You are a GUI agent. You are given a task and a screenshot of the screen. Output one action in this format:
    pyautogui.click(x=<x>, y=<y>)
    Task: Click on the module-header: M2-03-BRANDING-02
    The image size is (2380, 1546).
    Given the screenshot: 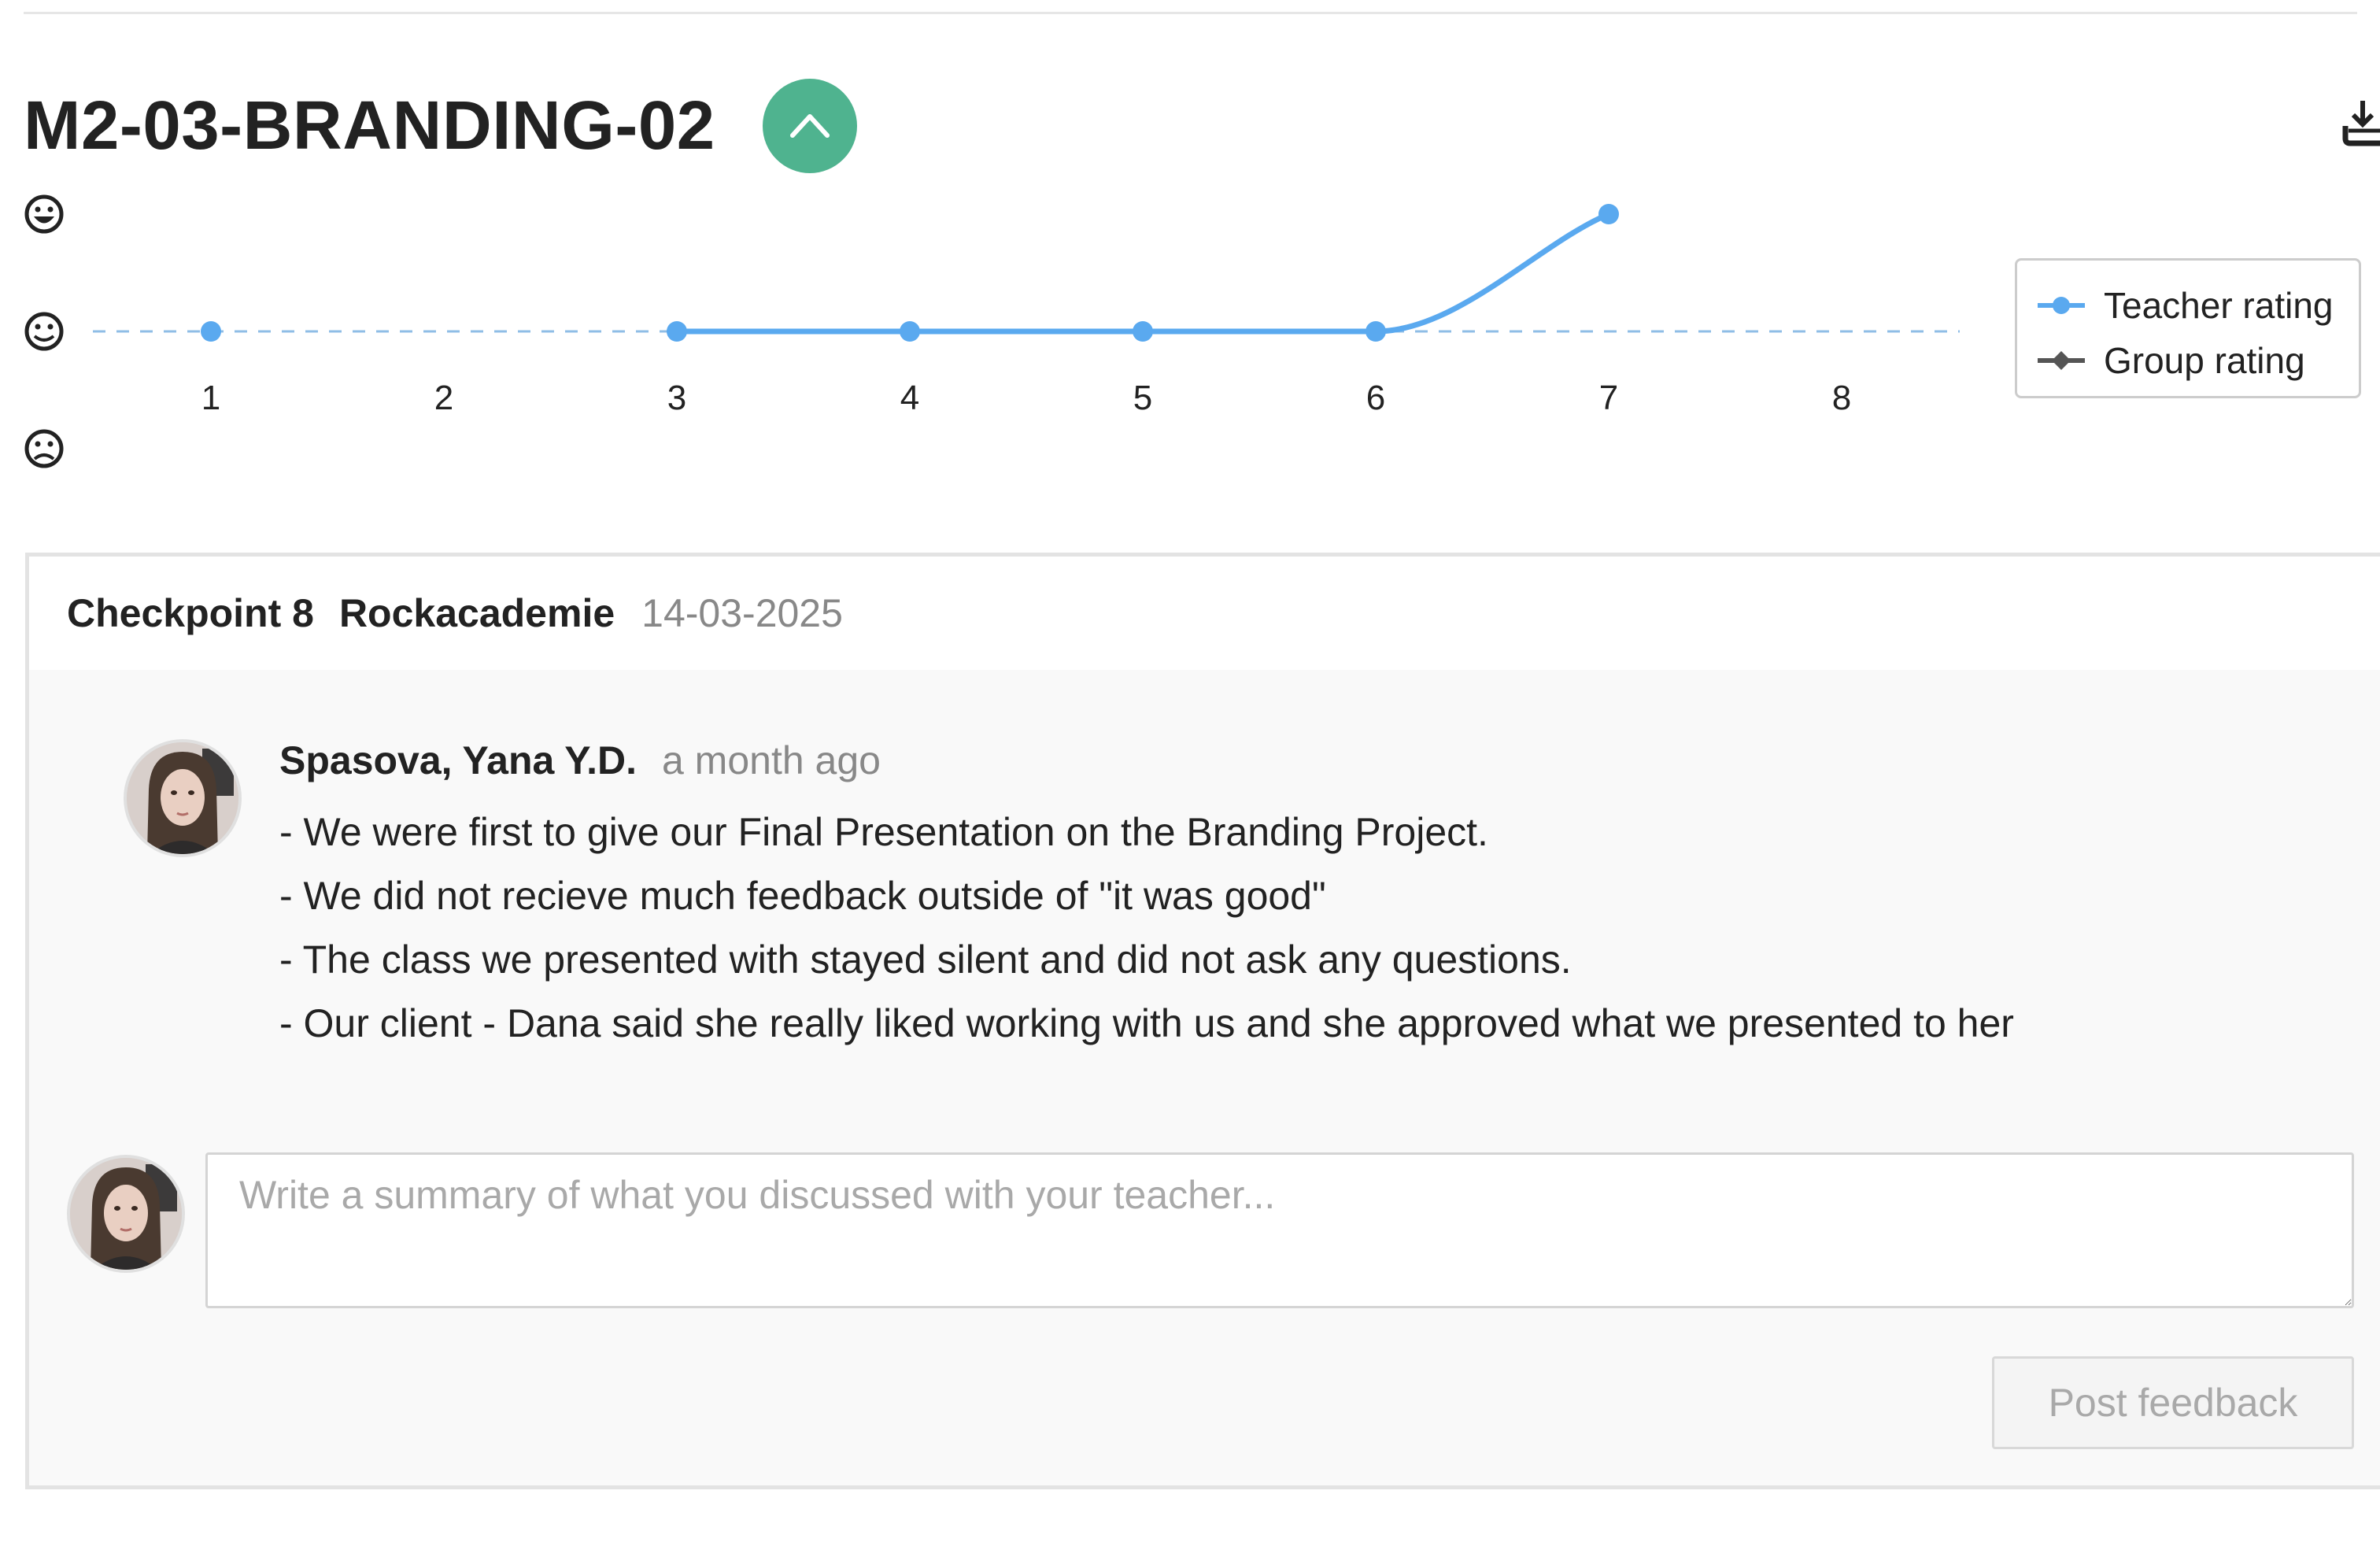 What is the action you would take?
    pyautogui.click(x=440, y=126)
    